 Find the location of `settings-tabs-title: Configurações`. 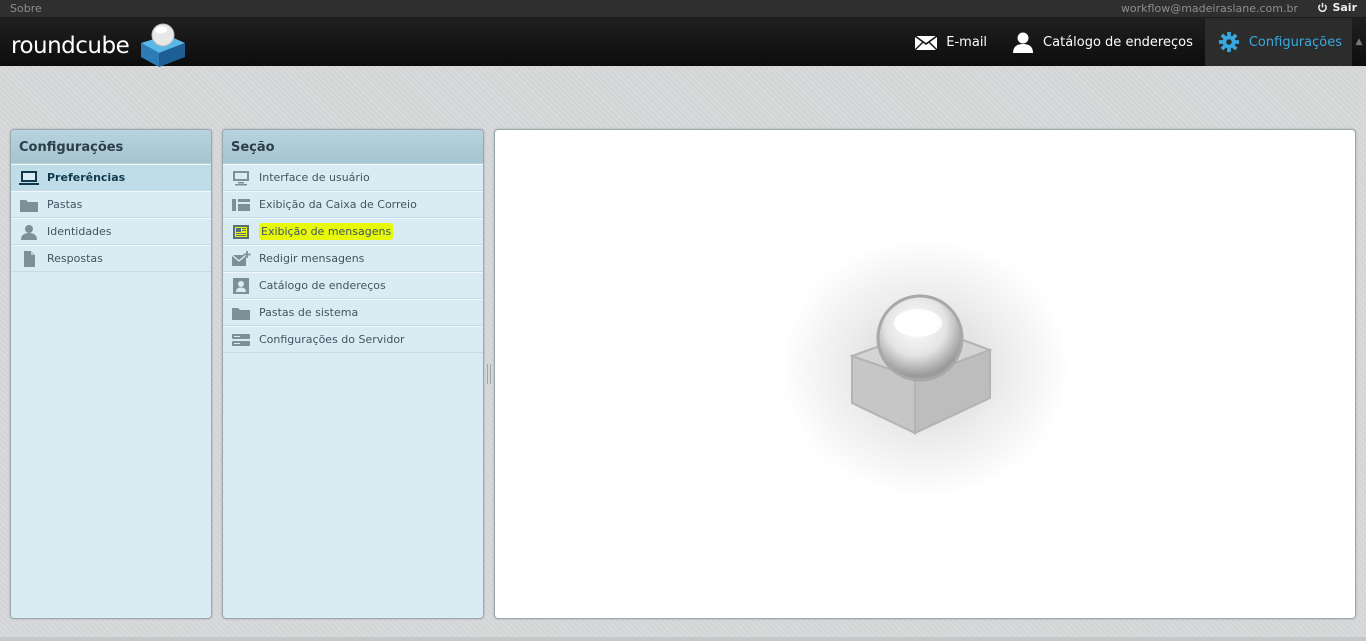

settings-tabs-title: Configurações is located at coordinates (111, 147).